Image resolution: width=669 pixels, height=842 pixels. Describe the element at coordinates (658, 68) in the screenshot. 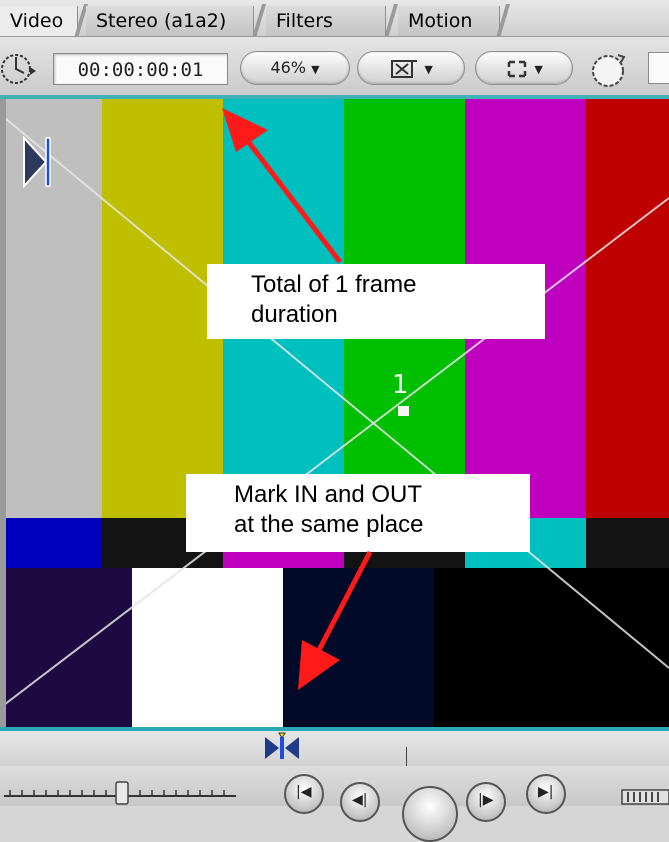

I see `view-options-field` at that location.